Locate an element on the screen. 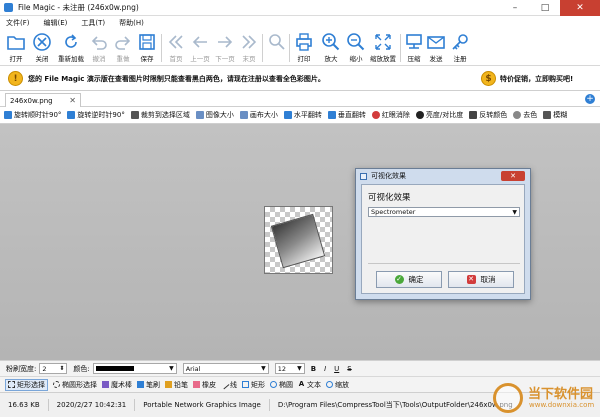  rect-select-tool: 矩形选择 is located at coordinates (26, 384).